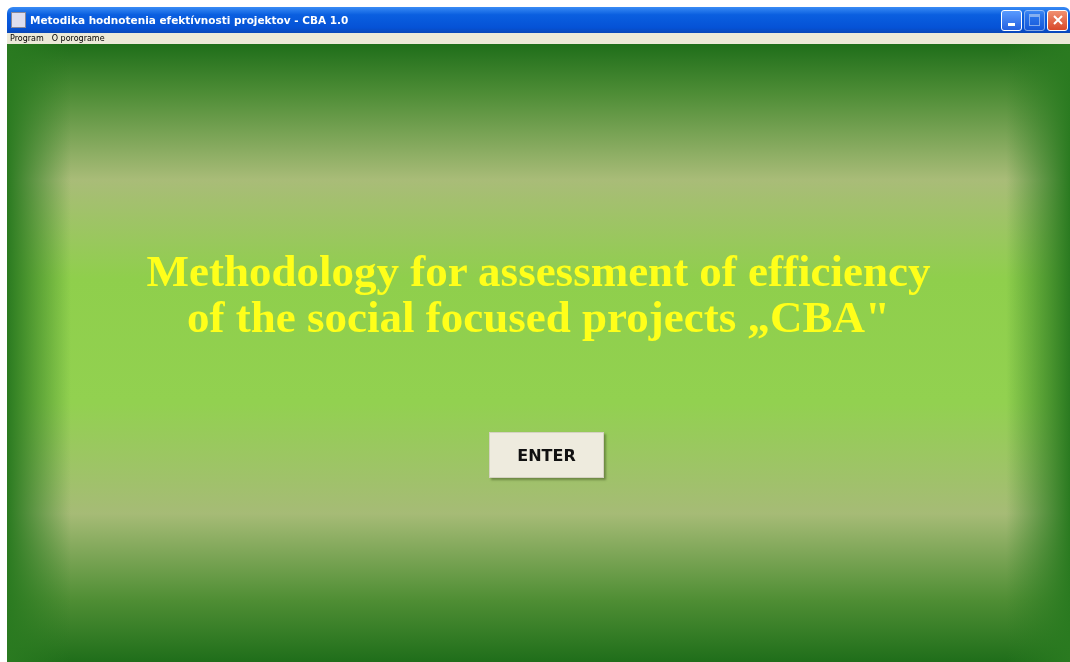 Image resolution: width=1070 pixels, height=662 pixels. I want to click on menu-item: Program, so click(27, 38).